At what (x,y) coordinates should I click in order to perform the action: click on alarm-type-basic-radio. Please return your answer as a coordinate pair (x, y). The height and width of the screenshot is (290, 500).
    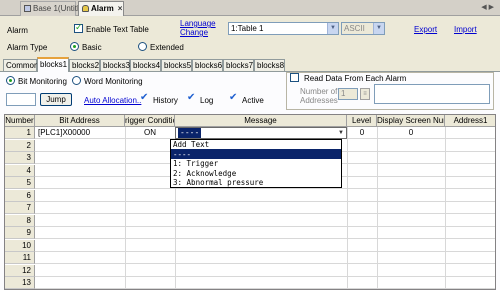
    Looking at the image, I should click on (74, 46).